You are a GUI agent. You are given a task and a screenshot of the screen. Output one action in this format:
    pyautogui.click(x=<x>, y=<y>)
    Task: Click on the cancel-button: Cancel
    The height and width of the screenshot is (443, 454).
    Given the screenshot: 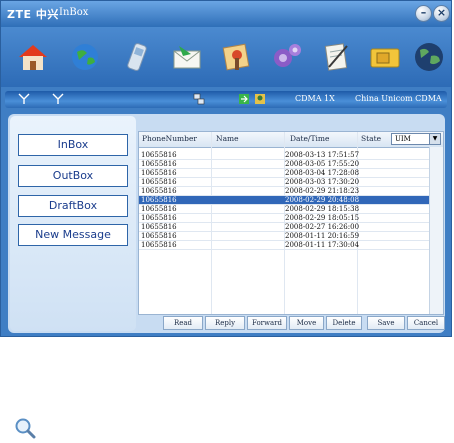 What is the action you would take?
    pyautogui.click(x=426, y=323)
    